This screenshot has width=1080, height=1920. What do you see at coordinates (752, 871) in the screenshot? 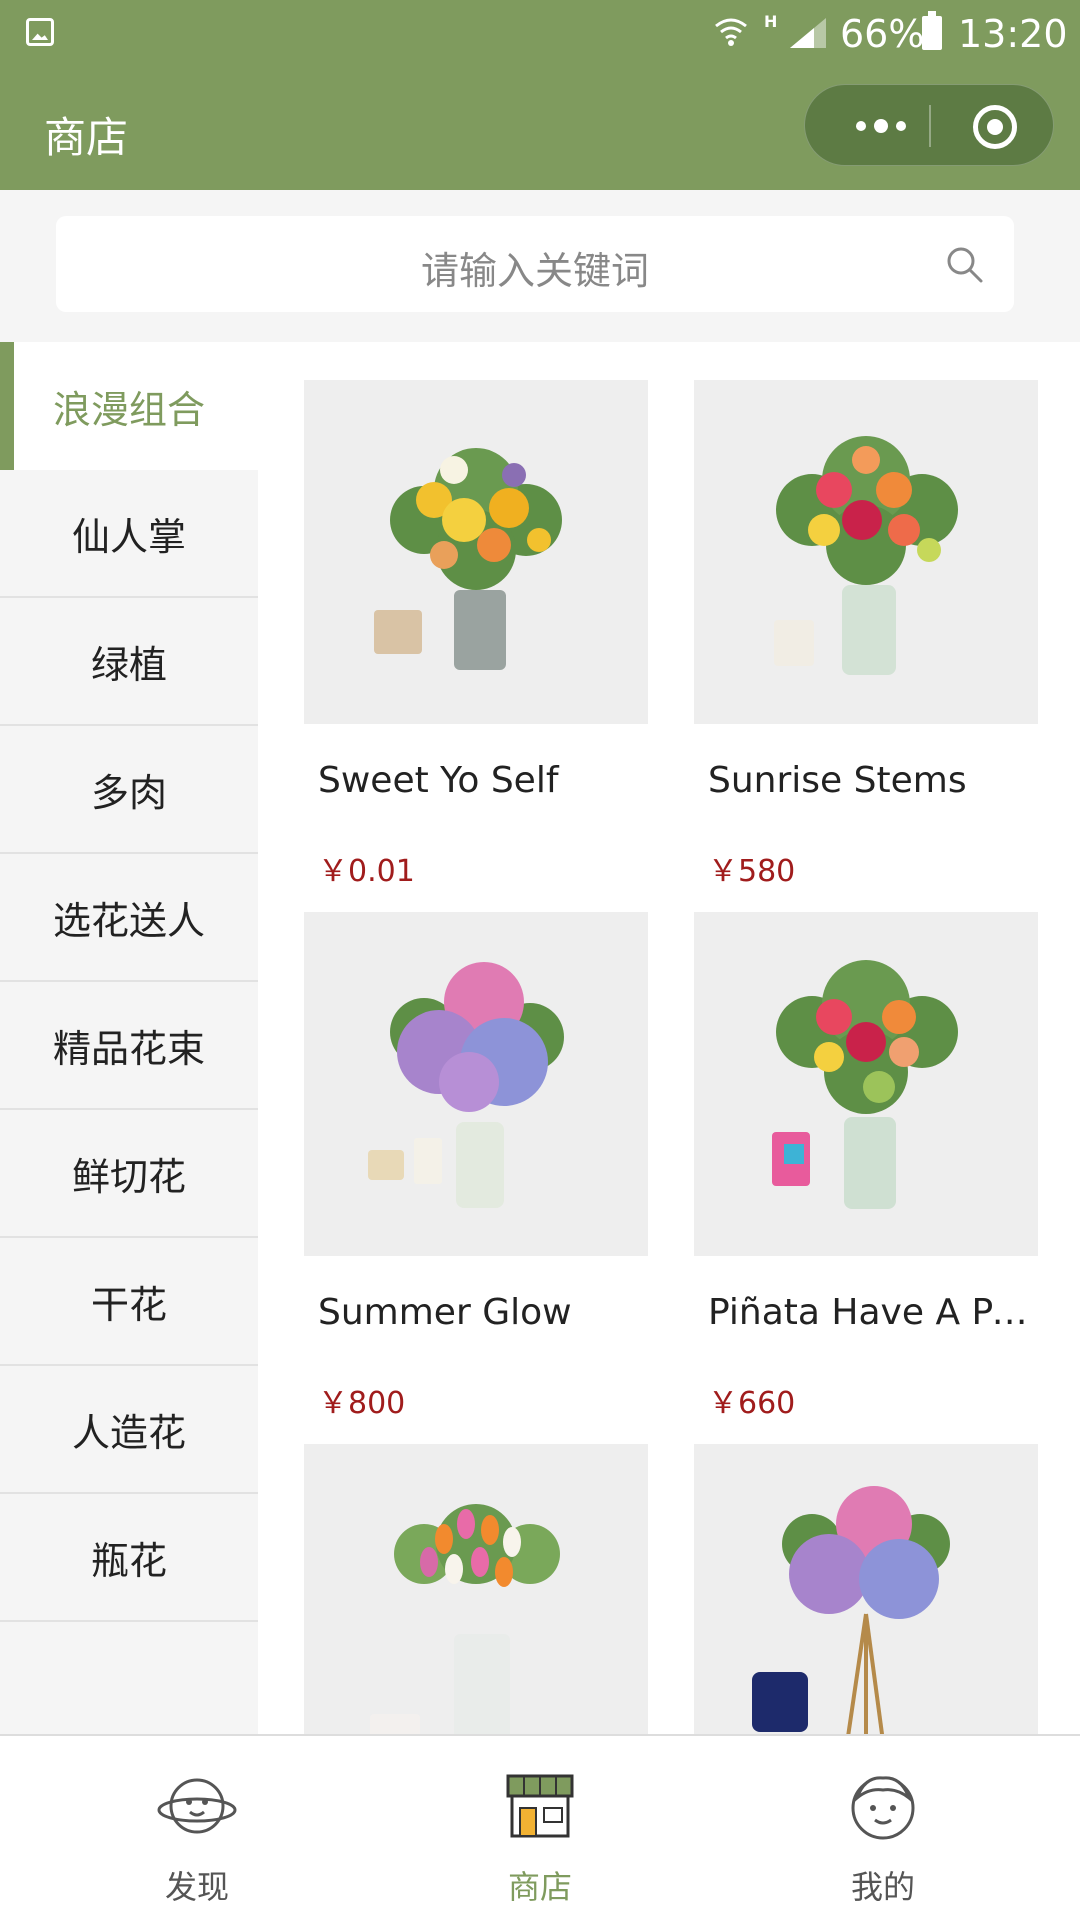
I see `product-price: ￥580` at bounding box center [752, 871].